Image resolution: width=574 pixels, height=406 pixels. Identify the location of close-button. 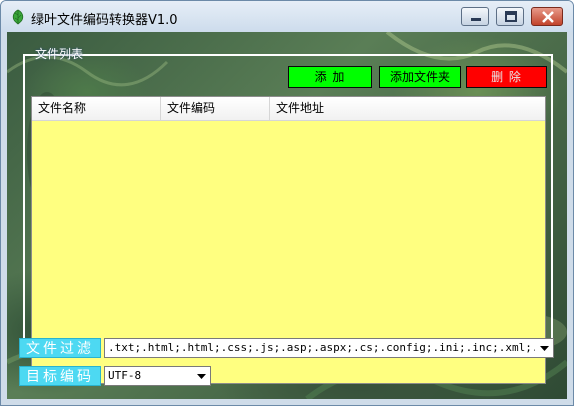
(547, 16).